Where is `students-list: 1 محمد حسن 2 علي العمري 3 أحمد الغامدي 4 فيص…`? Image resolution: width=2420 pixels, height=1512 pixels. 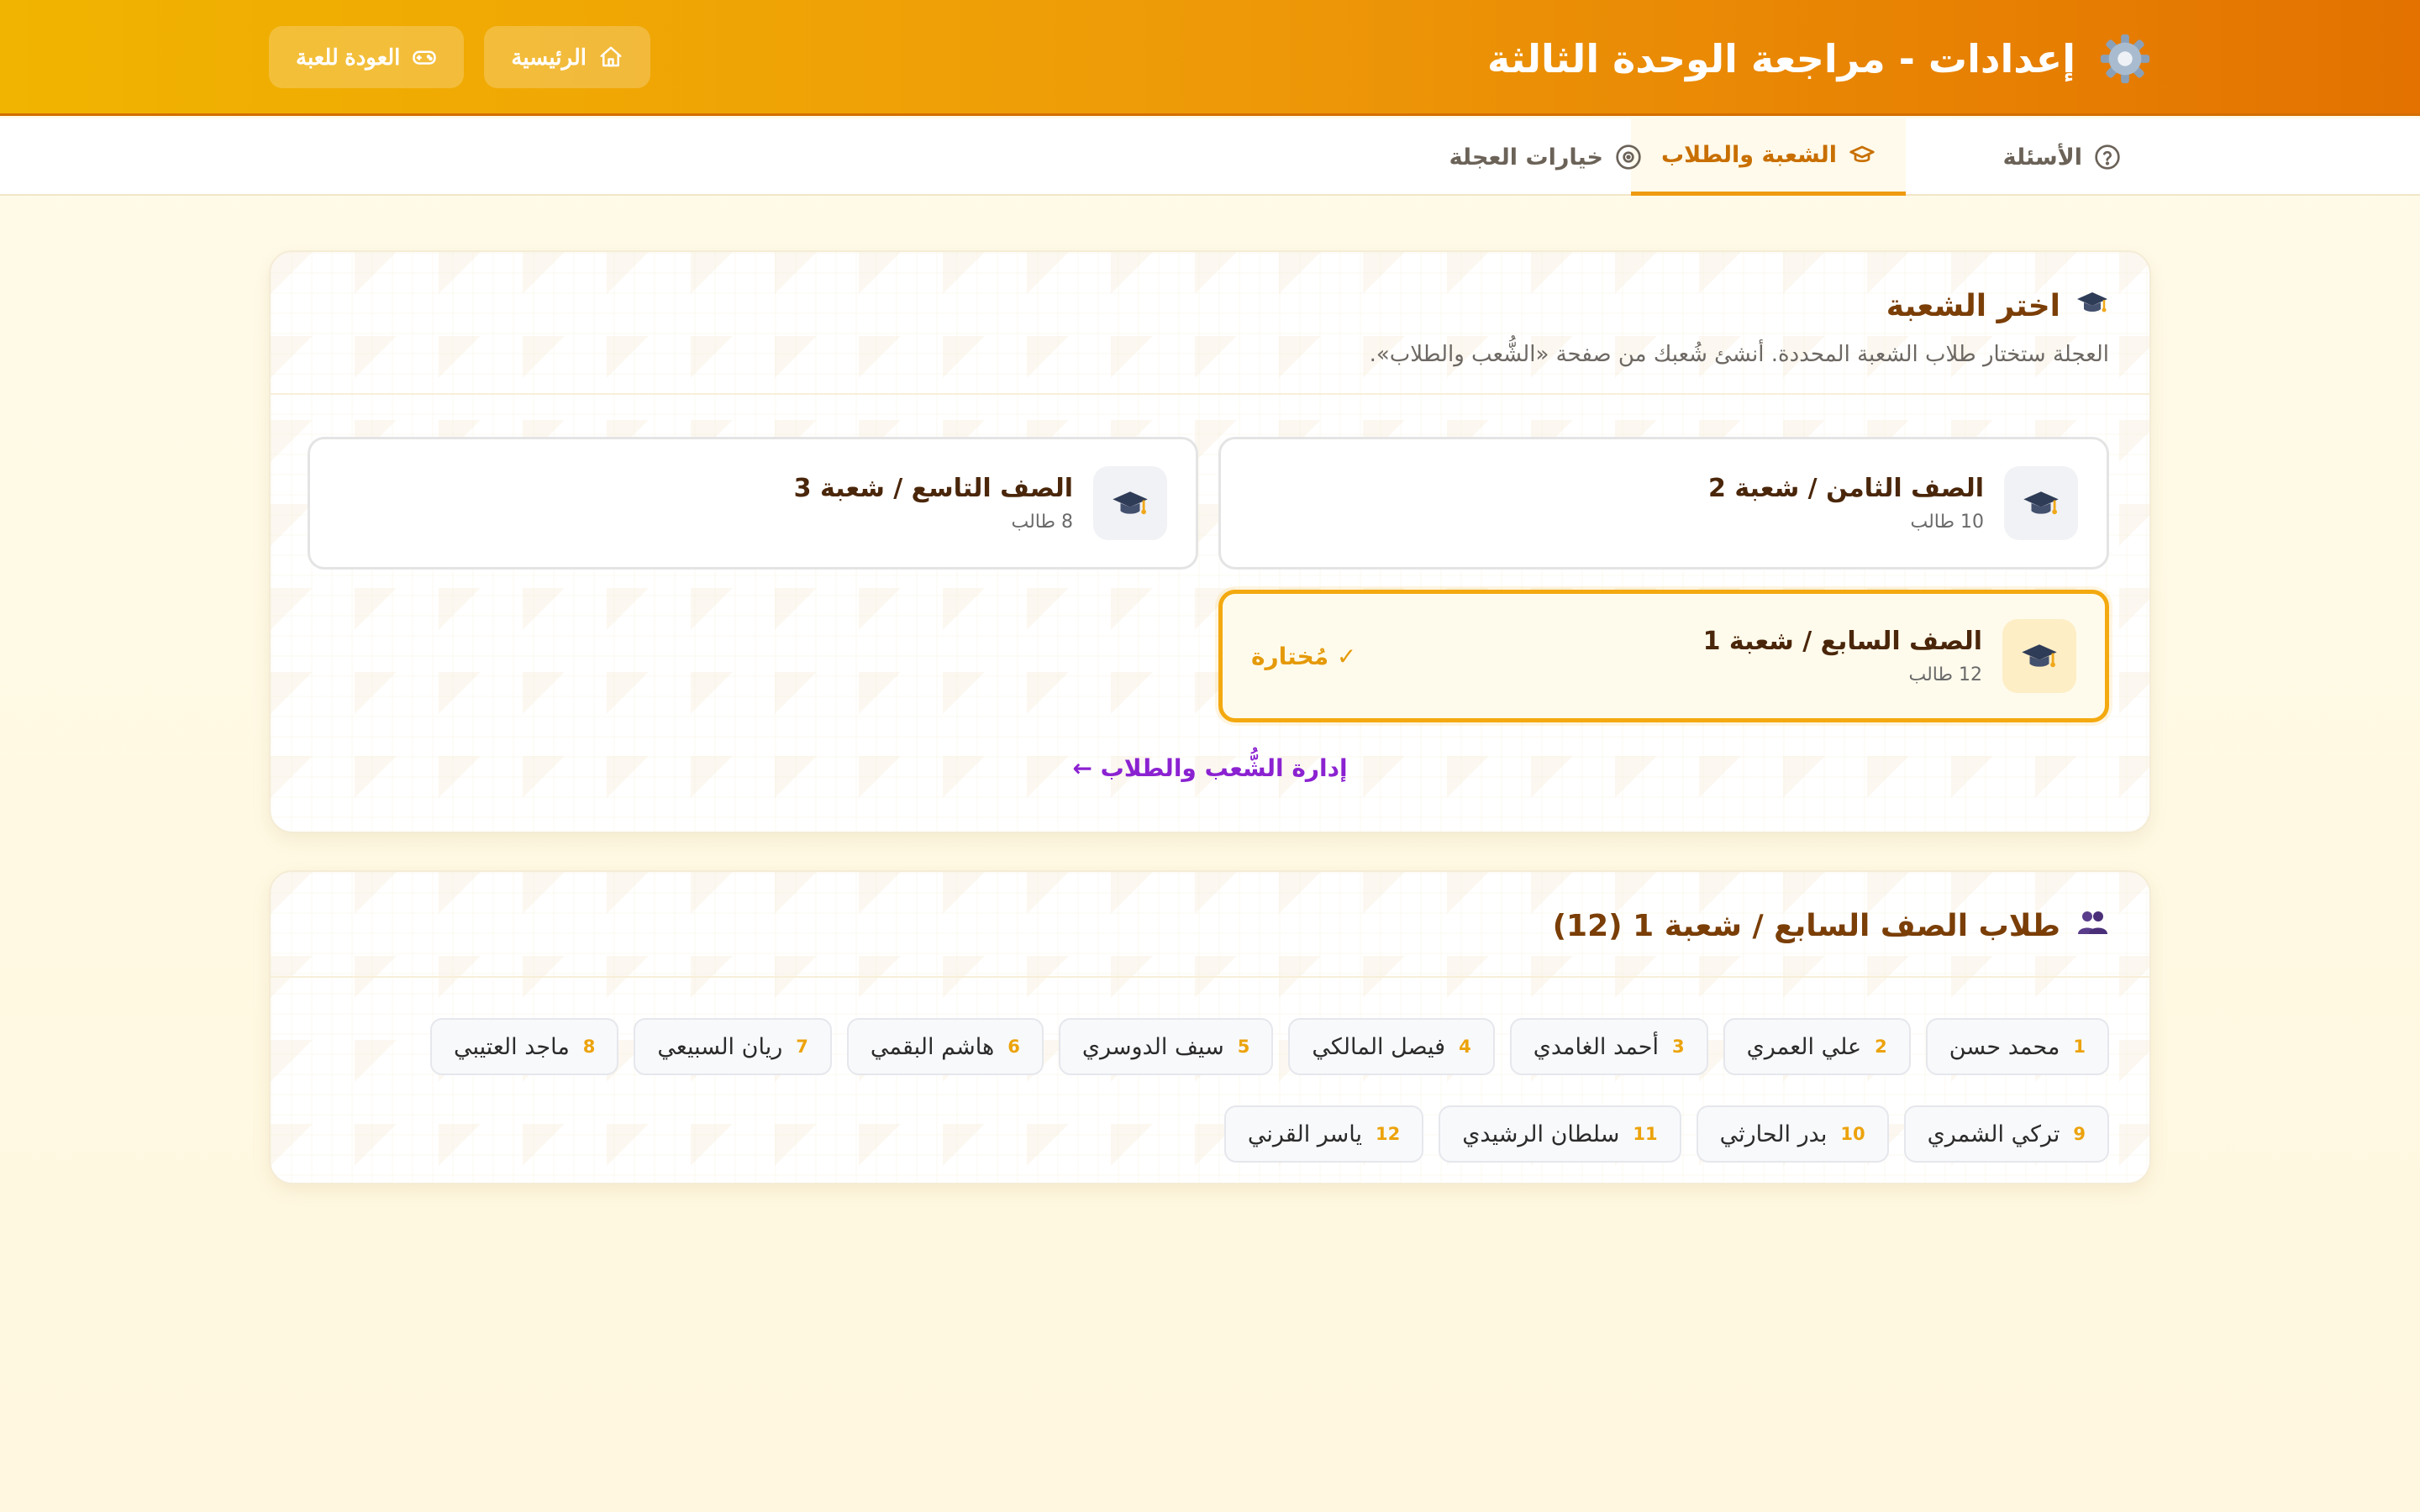
students-list: 1 محمد حسن 2 علي العمري 3 أحمد الغامدي 4 فيص… is located at coordinates (1210, 1080).